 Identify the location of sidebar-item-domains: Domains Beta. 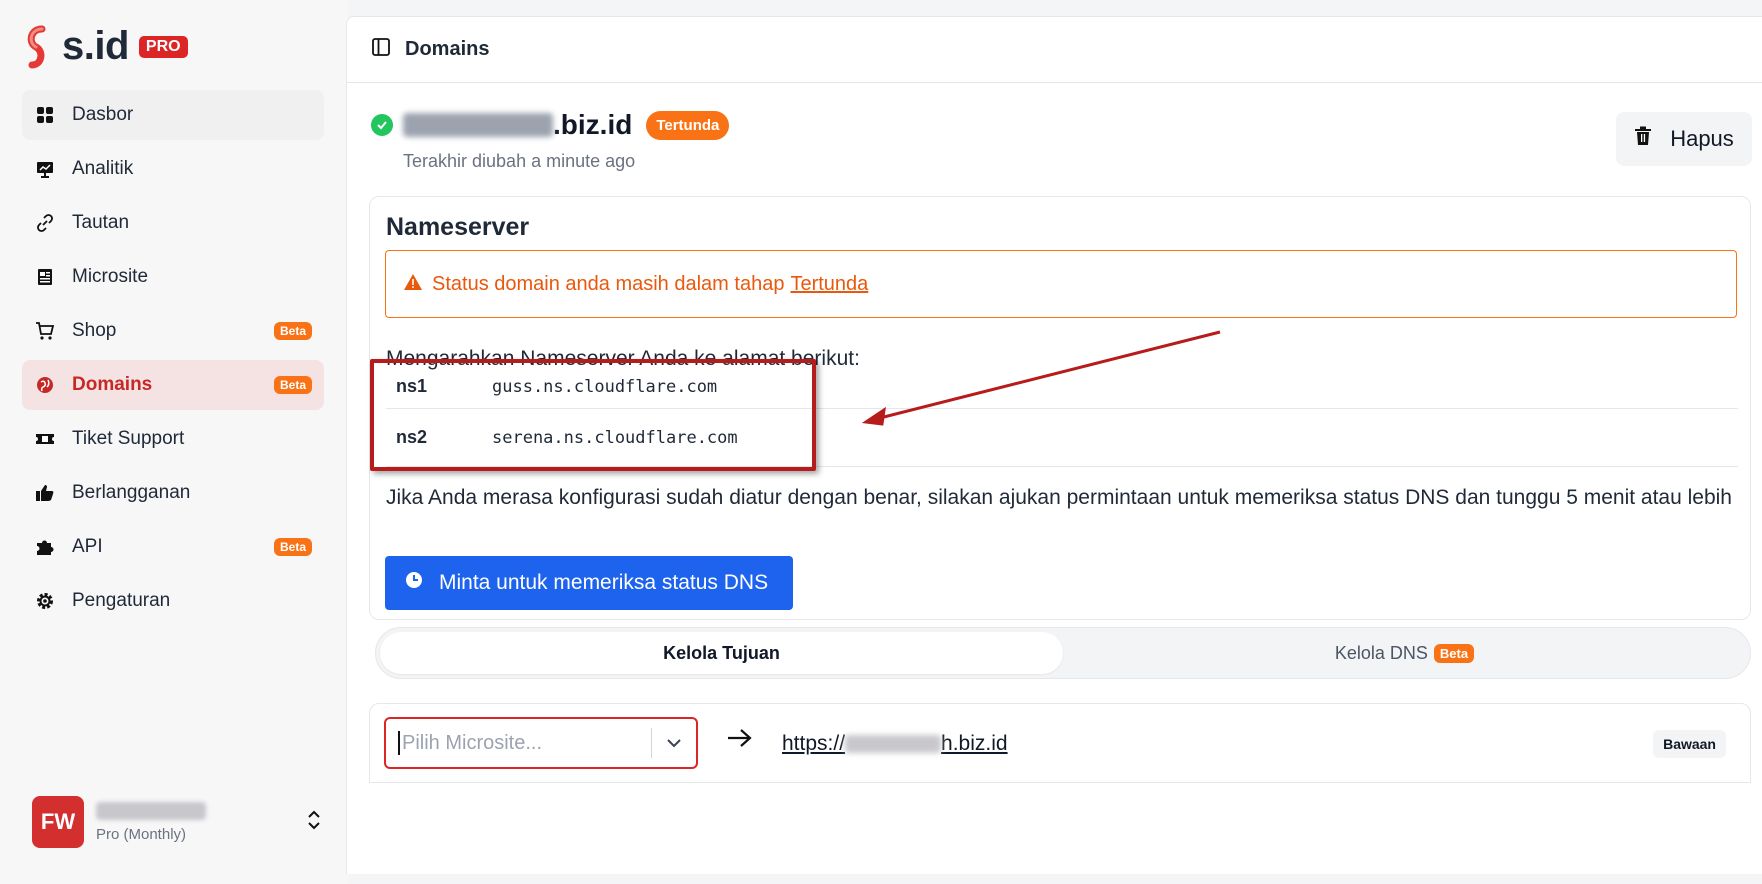
(173, 385).